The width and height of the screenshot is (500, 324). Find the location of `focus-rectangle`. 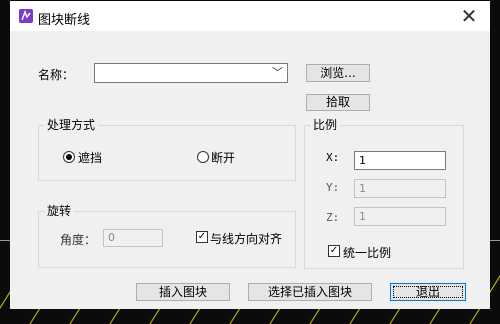

focus-rectangle is located at coordinates (428, 292).